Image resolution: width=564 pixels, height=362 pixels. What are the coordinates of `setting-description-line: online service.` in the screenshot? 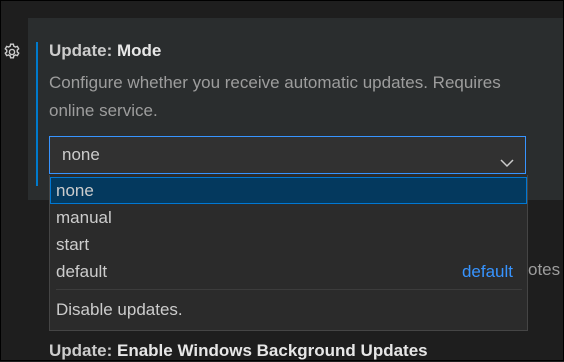 It's located at (103, 110).